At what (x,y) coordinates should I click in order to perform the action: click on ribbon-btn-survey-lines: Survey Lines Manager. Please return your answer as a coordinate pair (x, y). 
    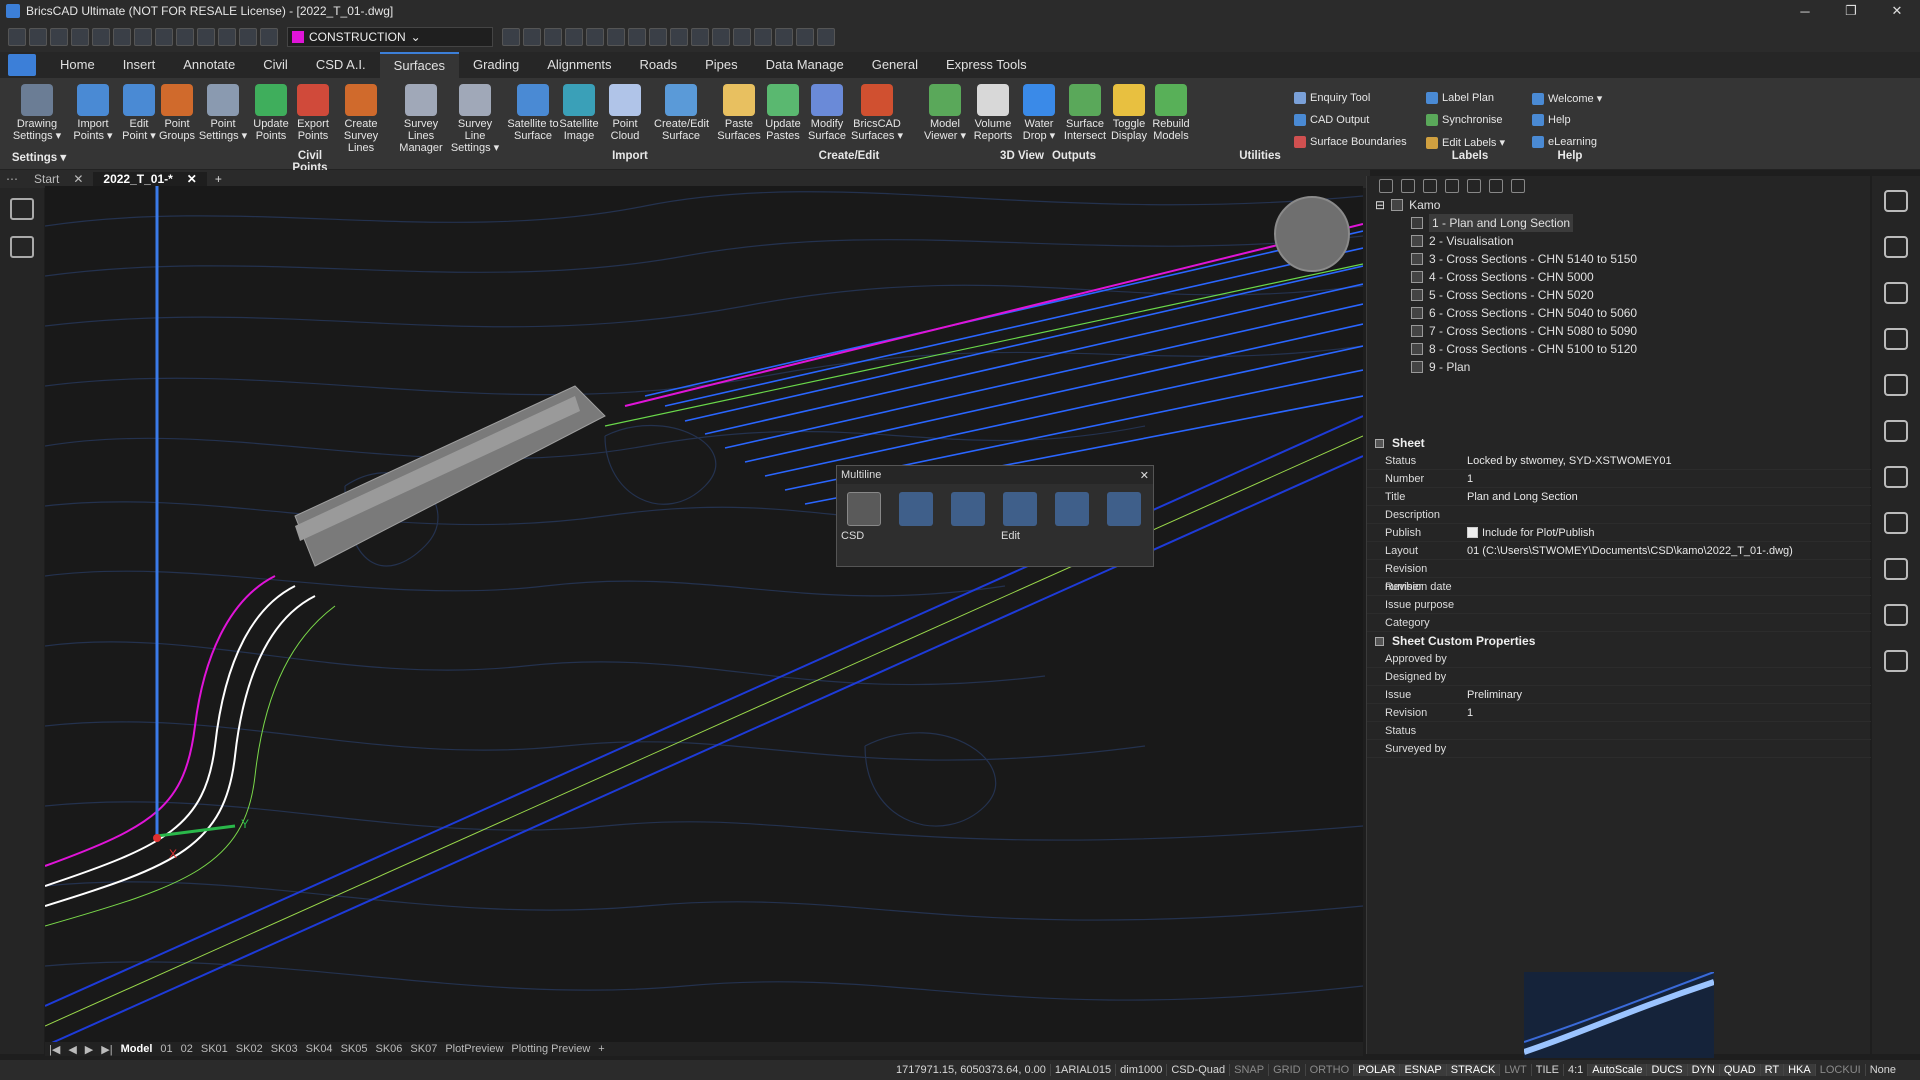
    Looking at the image, I should click on (421, 119).